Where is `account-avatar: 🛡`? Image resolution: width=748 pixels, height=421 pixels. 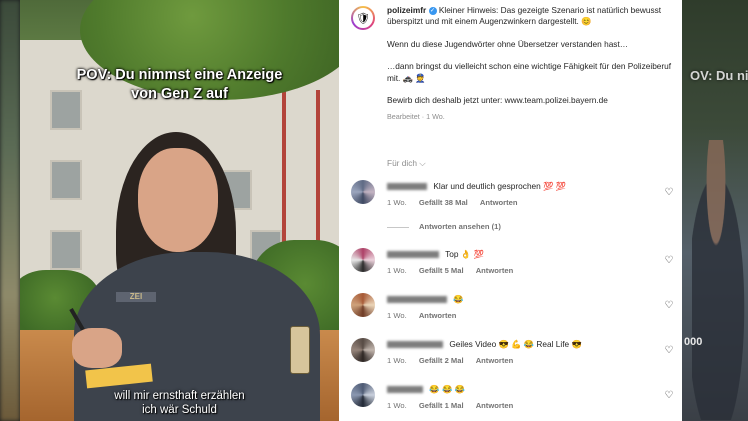
account-avatar: 🛡 is located at coordinates (363, 18).